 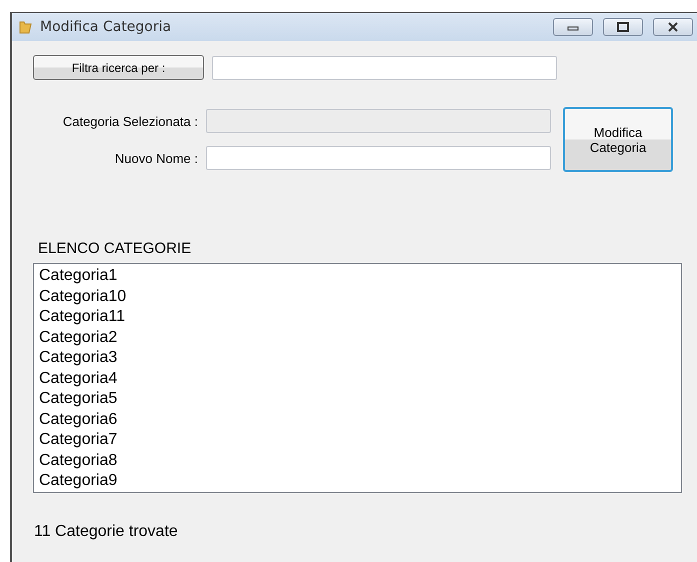 I want to click on filter-button: Filtra ricerca per :, so click(x=118, y=67).